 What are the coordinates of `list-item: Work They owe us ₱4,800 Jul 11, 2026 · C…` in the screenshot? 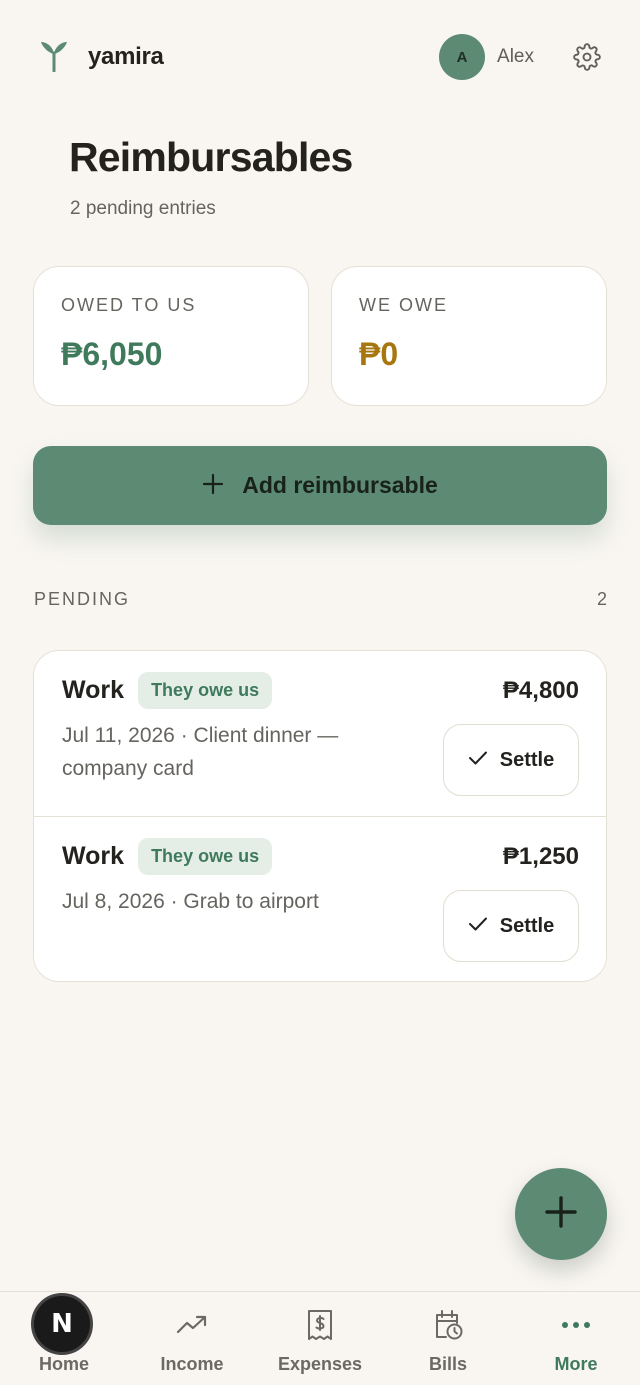 It's located at (320, 733).